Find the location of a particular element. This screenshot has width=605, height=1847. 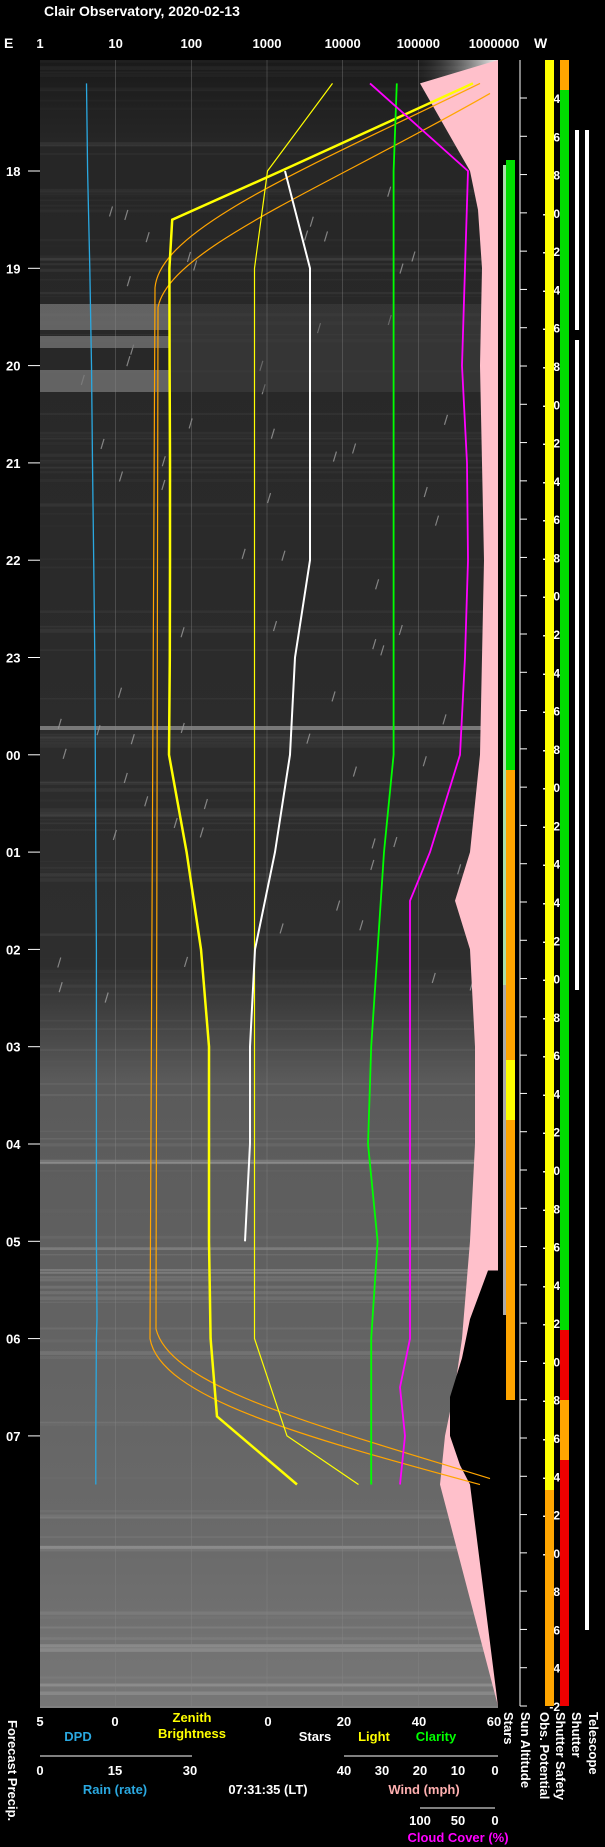

shutter-column is located at coordinates (564, 883).